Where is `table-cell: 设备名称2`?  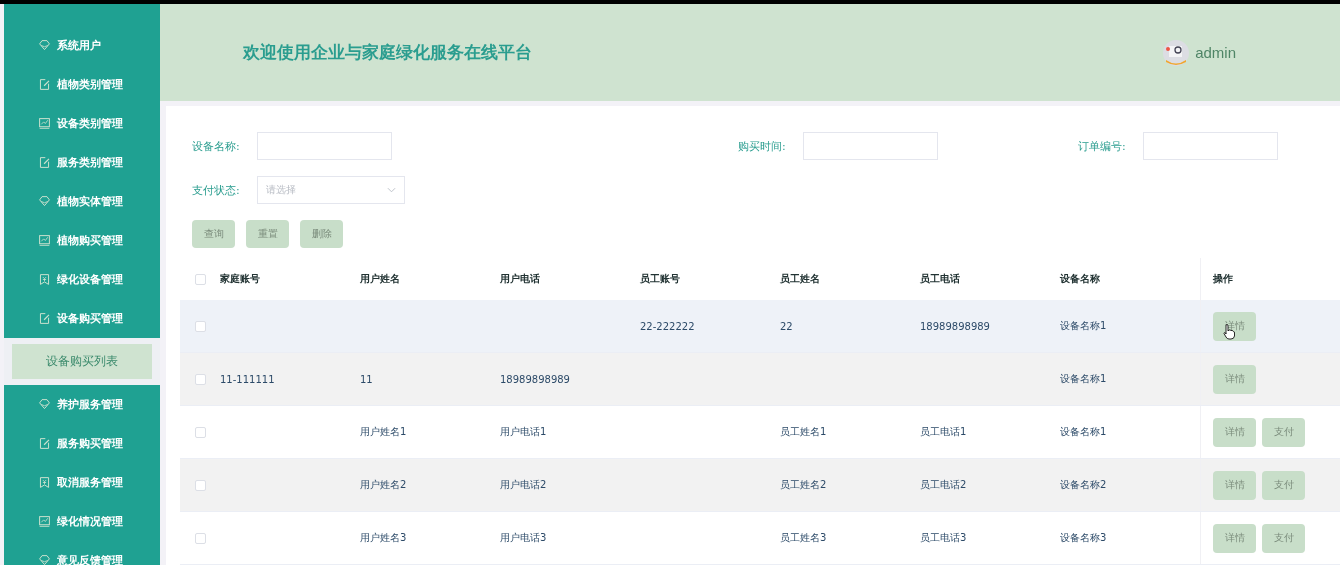
table-cell: 设备名称2 is located at coordinates (1083, 484).